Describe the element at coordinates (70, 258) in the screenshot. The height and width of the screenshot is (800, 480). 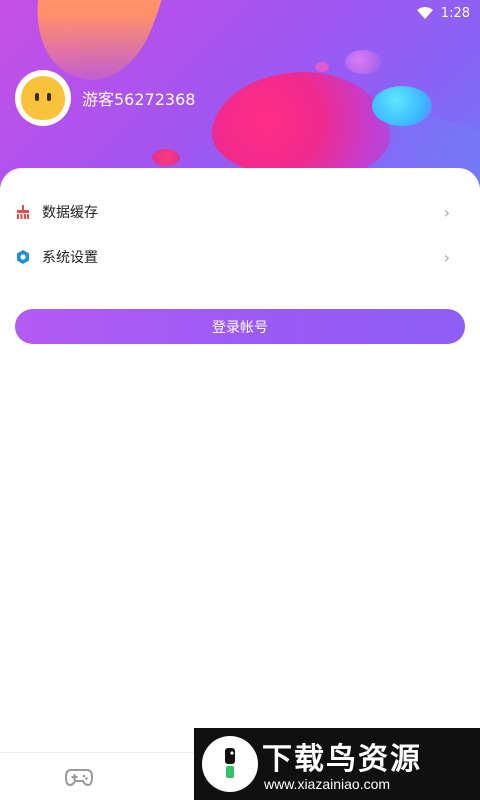
I see `menu-item-label: 系统设置` at that location.